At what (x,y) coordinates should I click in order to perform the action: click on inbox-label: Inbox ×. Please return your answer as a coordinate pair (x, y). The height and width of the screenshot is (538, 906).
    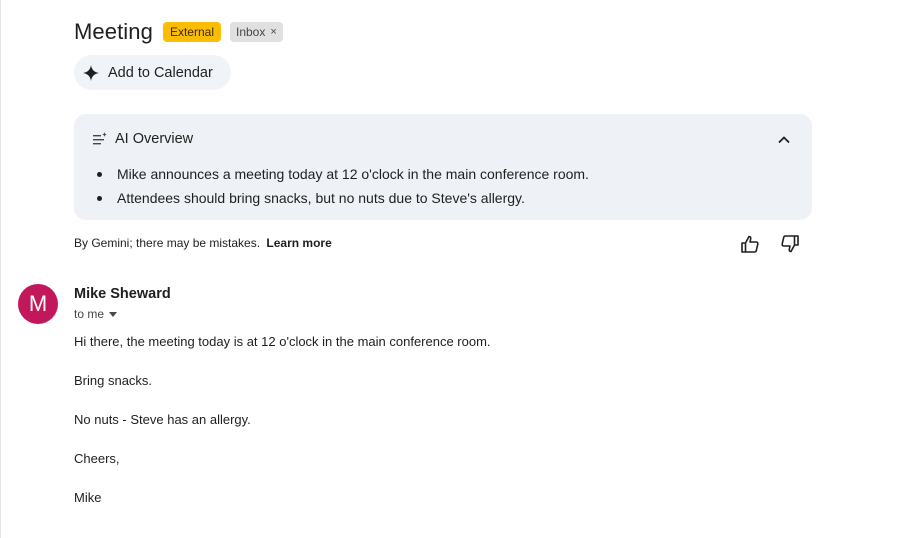
    Looking at the image, I should click on (256, 32).